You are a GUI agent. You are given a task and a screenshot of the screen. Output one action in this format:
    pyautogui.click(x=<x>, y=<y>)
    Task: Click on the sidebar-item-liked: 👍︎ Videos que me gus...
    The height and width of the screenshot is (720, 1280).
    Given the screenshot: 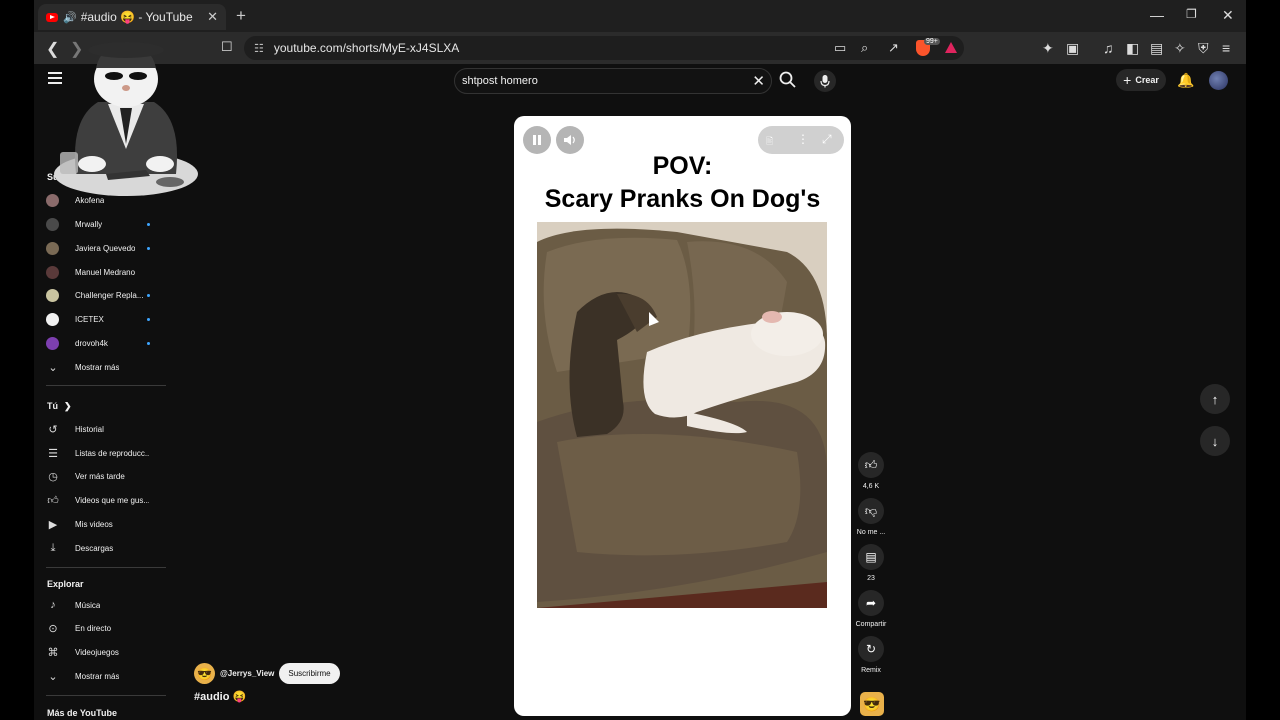 What is the action you would take?
    pyautogui.click(x=107, y=500)
    